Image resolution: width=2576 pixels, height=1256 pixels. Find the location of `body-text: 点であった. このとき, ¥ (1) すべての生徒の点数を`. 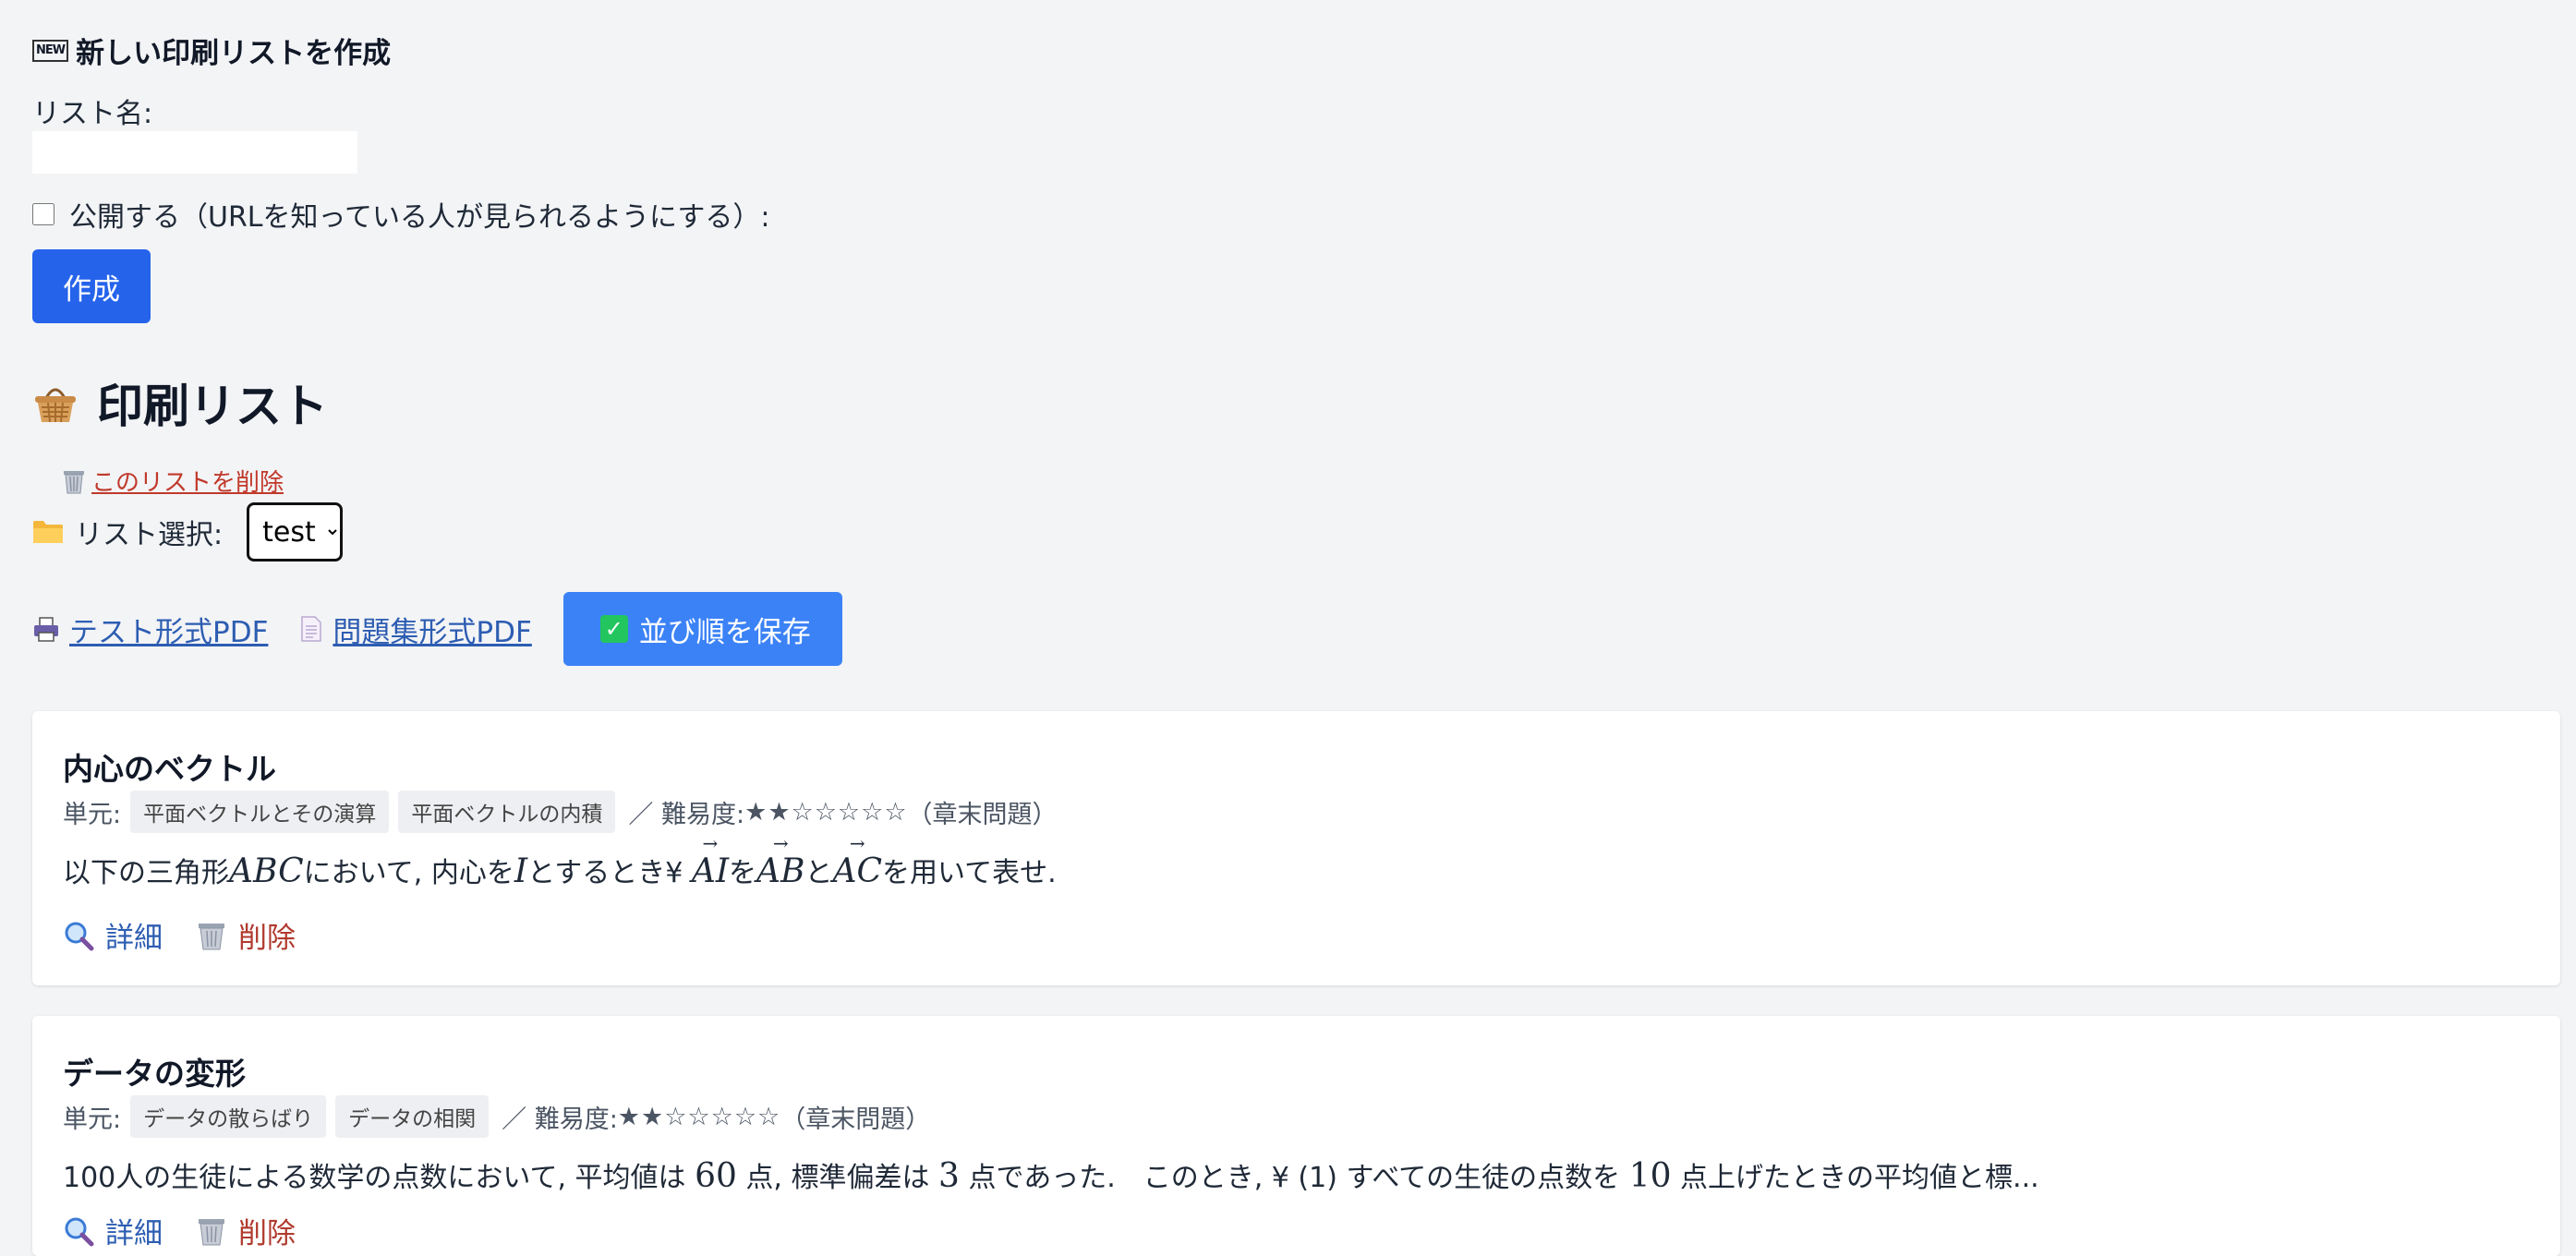

body-text: 点であった. このとき, ¥ (1) すべての生徒の点数を is located at coordinates (1294, 1178).